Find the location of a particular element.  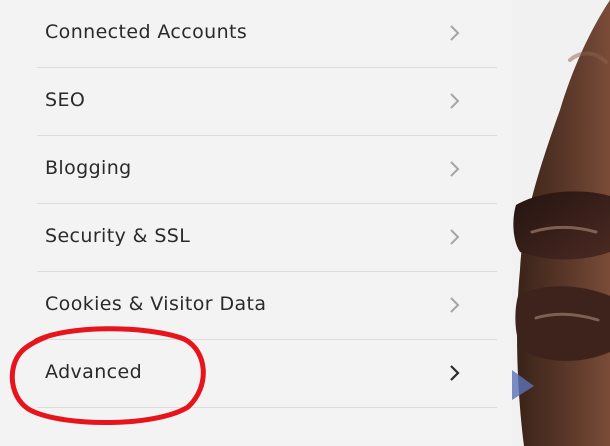

menu-item-seo: SEO is located at coordinates (267, 102).